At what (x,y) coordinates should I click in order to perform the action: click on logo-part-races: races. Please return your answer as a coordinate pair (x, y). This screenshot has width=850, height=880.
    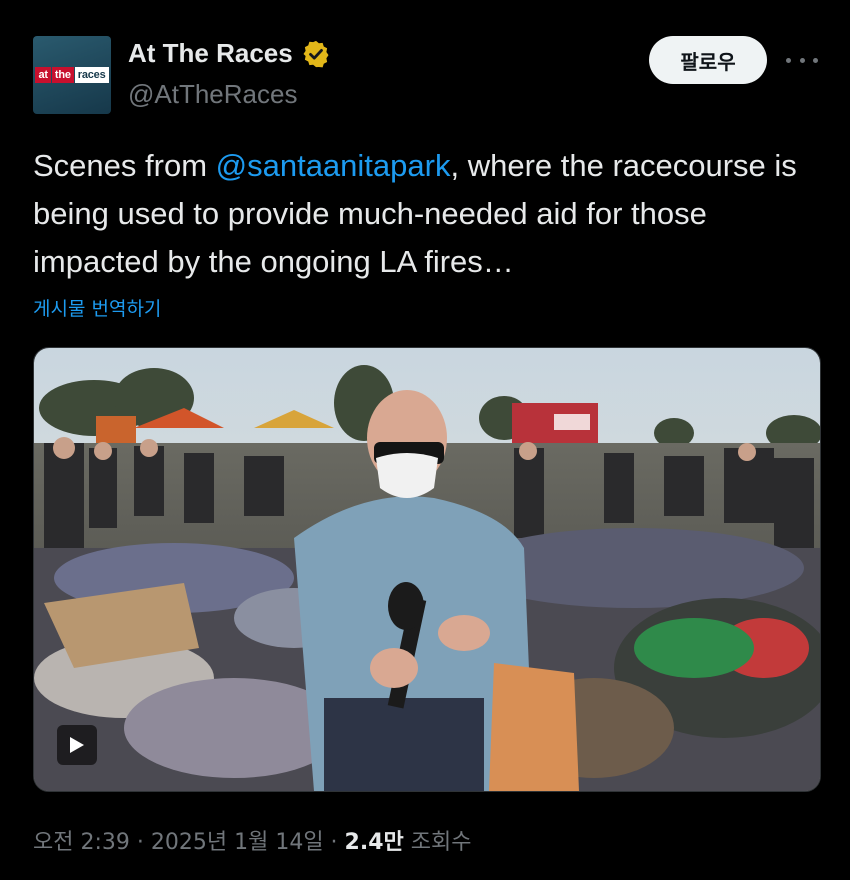
    Looking at the image, I should click on (91, 75).